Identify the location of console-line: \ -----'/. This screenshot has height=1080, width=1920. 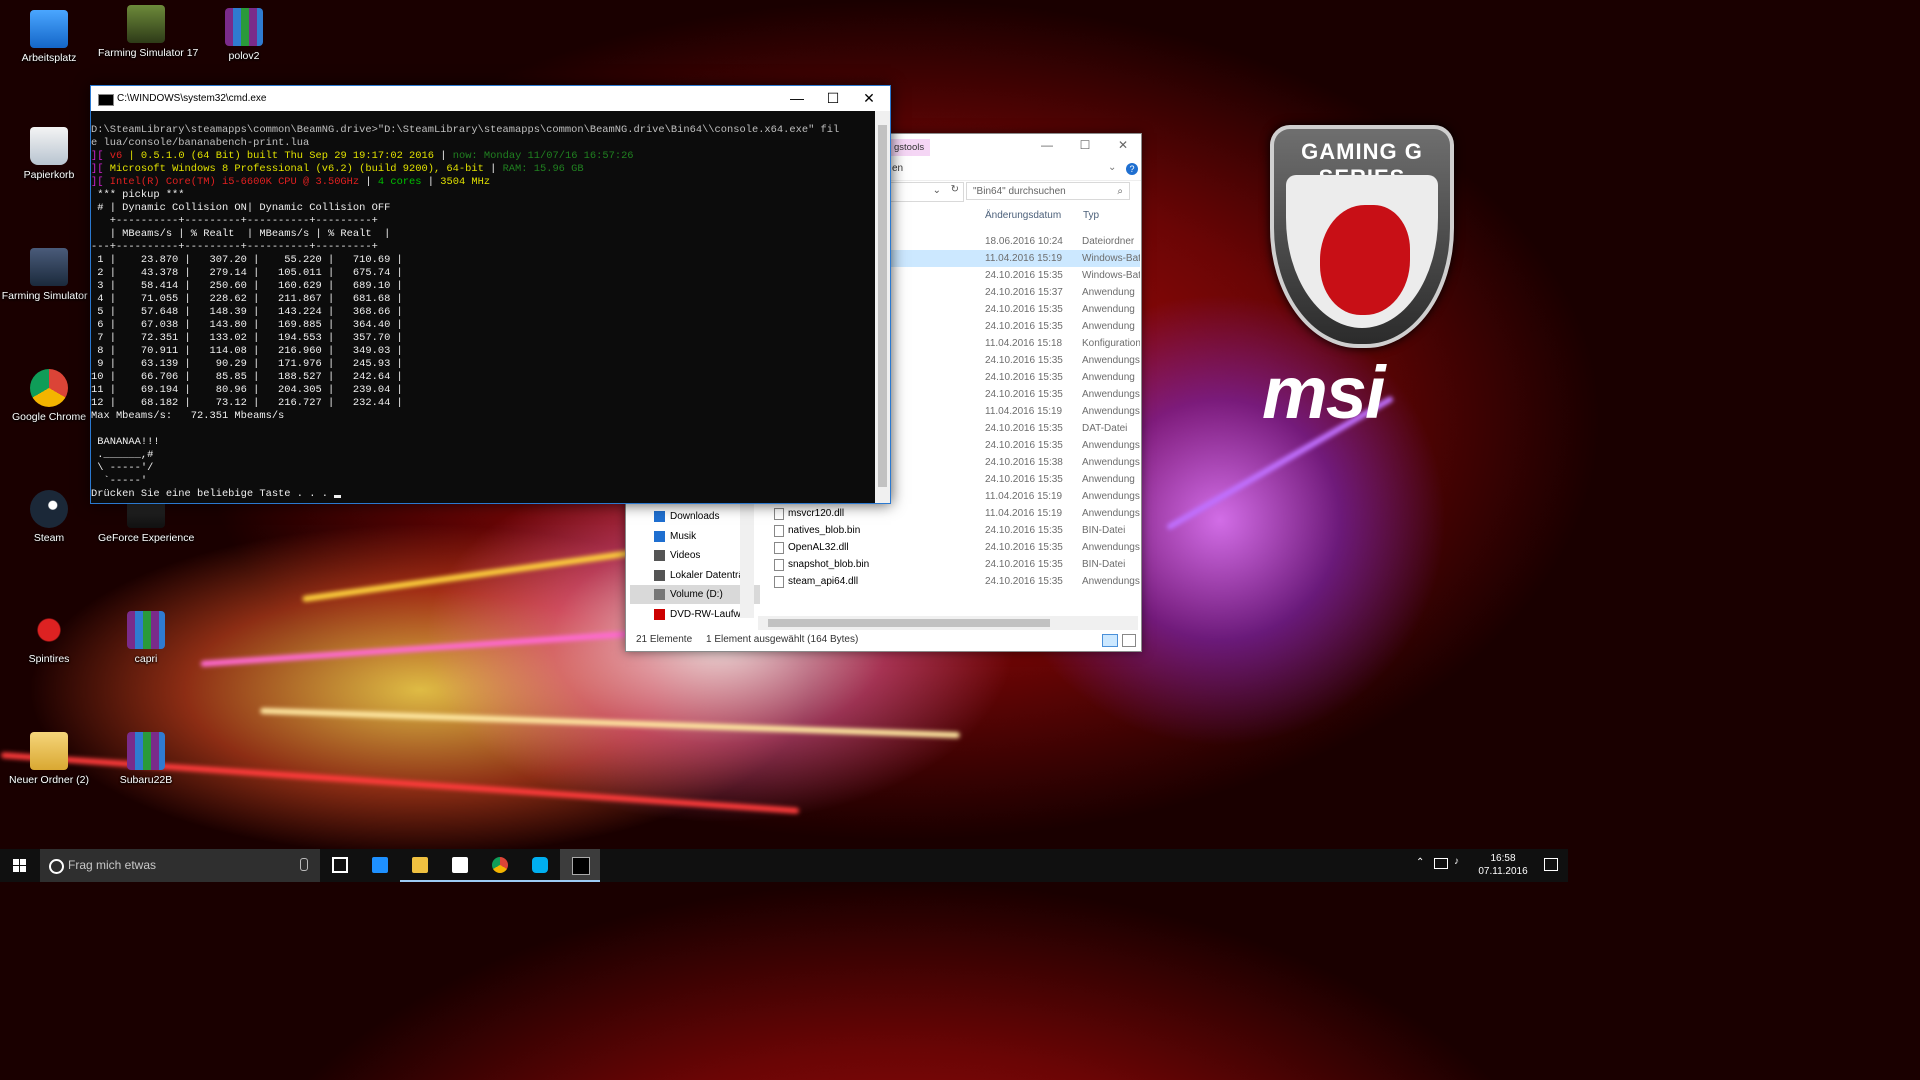
(483, 468).